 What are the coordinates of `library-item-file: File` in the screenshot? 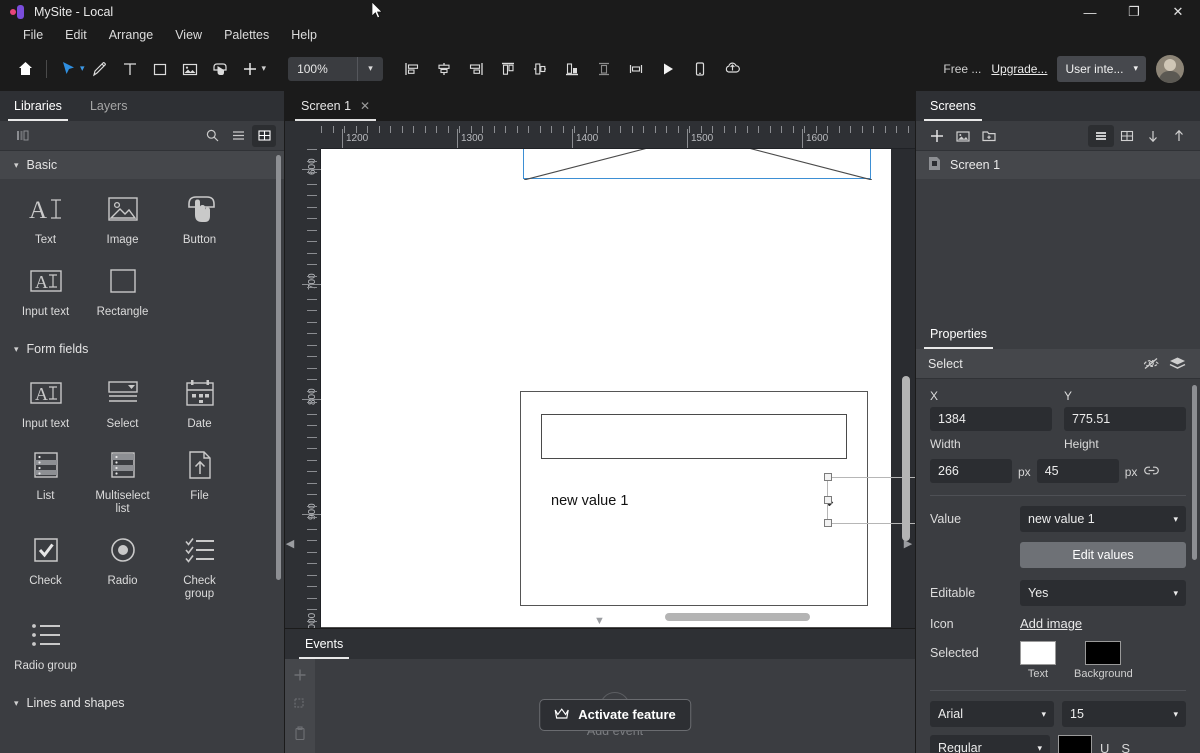 It's located at (192, 480).